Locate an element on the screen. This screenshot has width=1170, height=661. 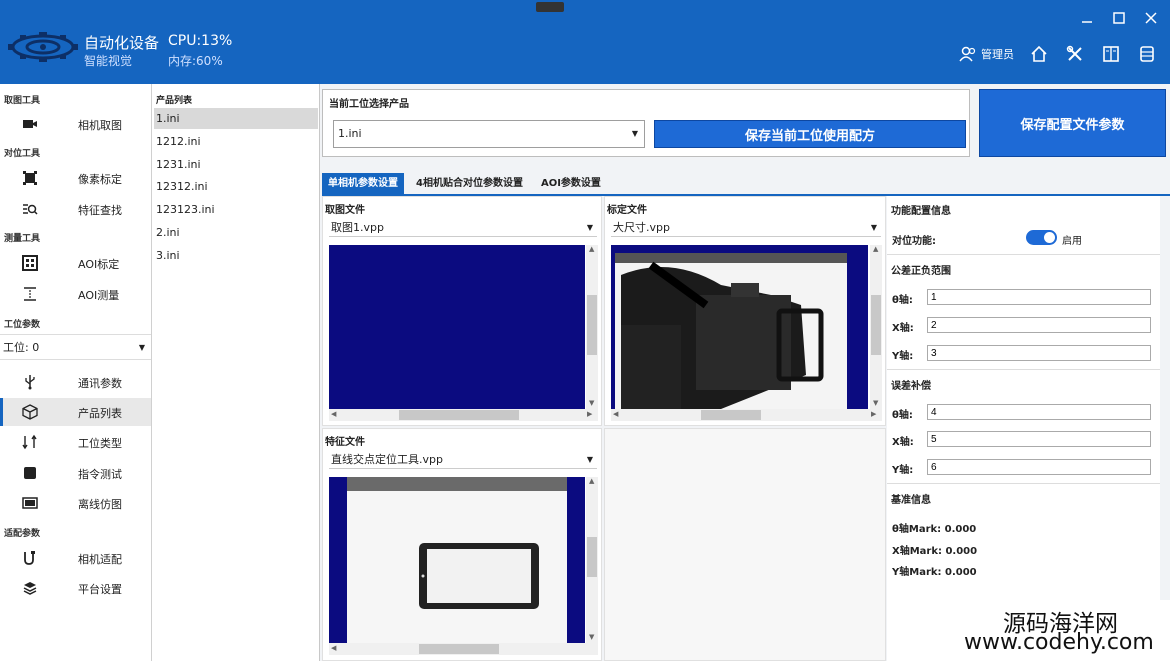
minimize-icon is located at coordinates (1087, 18).